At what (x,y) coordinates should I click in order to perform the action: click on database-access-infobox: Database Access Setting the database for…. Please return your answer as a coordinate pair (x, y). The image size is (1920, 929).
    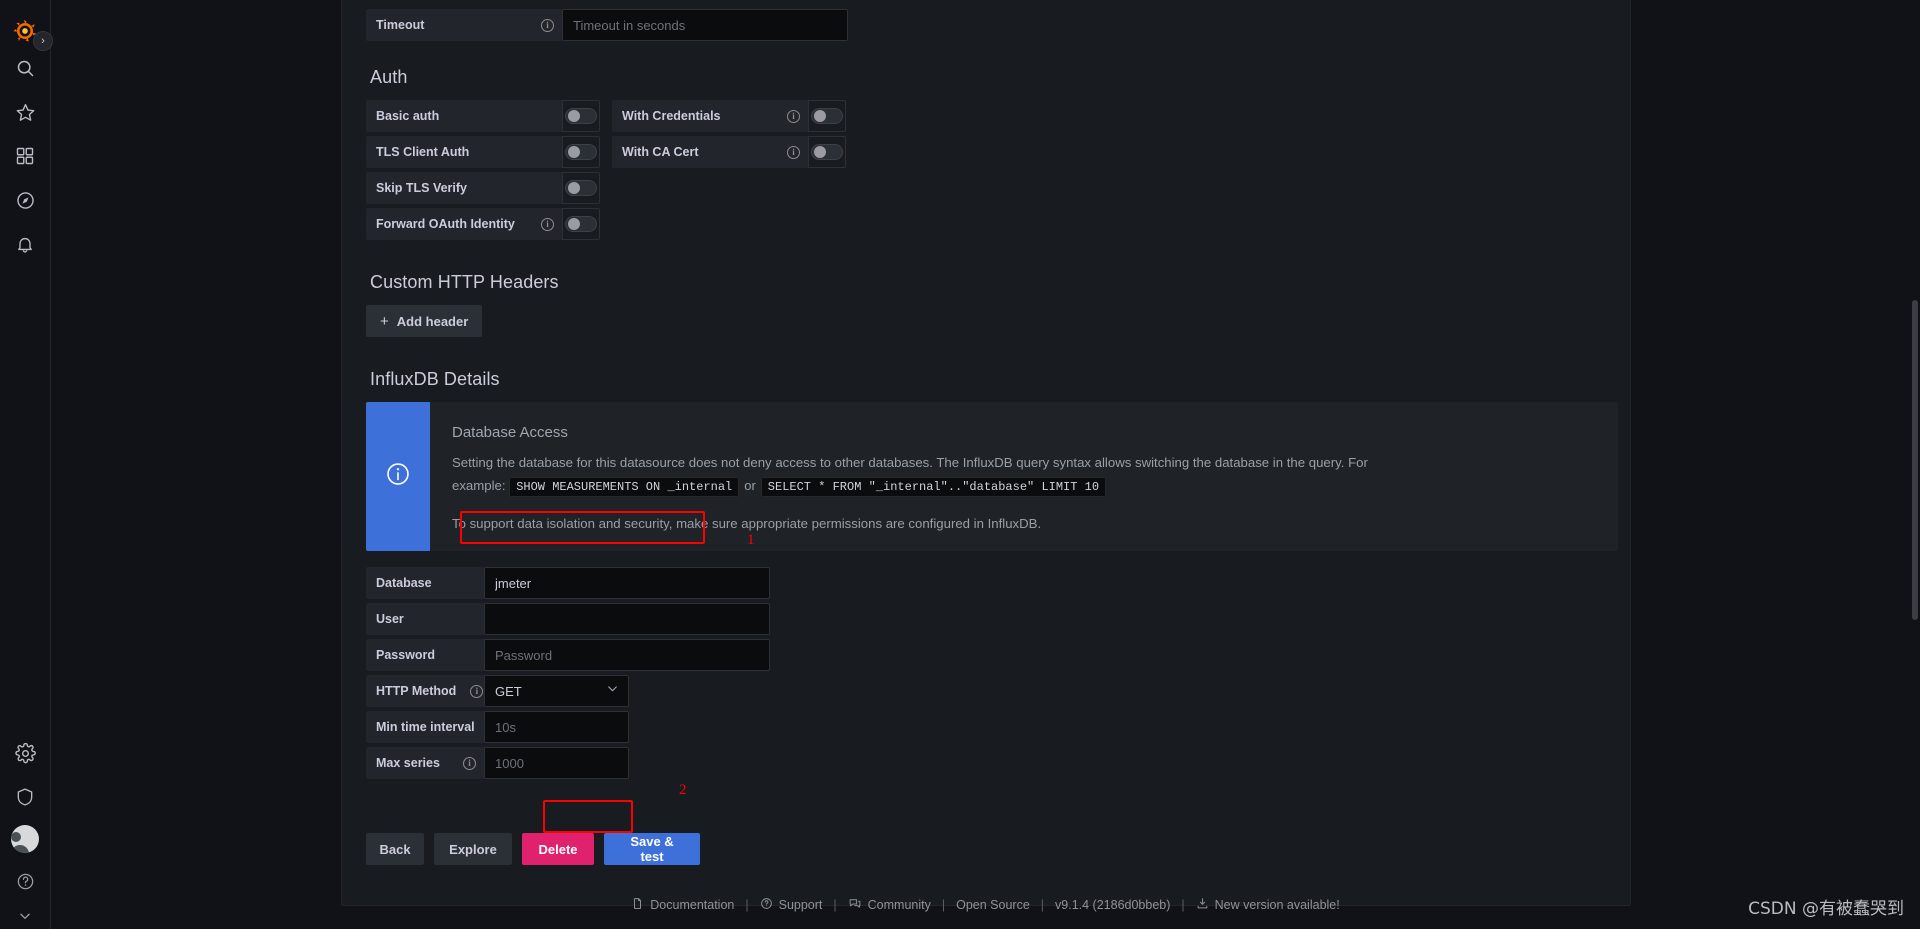
    Looking at the image, I should click on (992, 477).